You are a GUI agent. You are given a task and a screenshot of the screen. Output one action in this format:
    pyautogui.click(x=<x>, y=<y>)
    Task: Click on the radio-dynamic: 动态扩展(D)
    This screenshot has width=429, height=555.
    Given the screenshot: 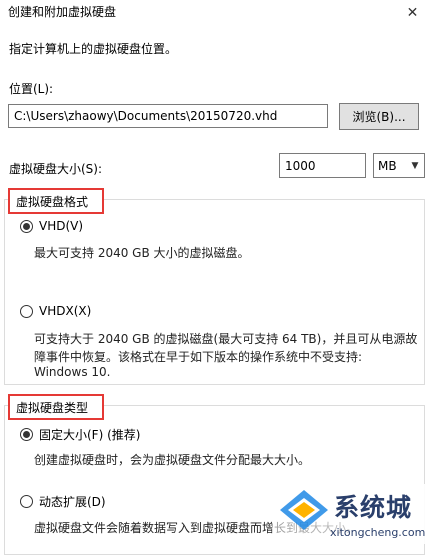 What is the action you would take?
    pyautogui.click(x=63, y=501)
    